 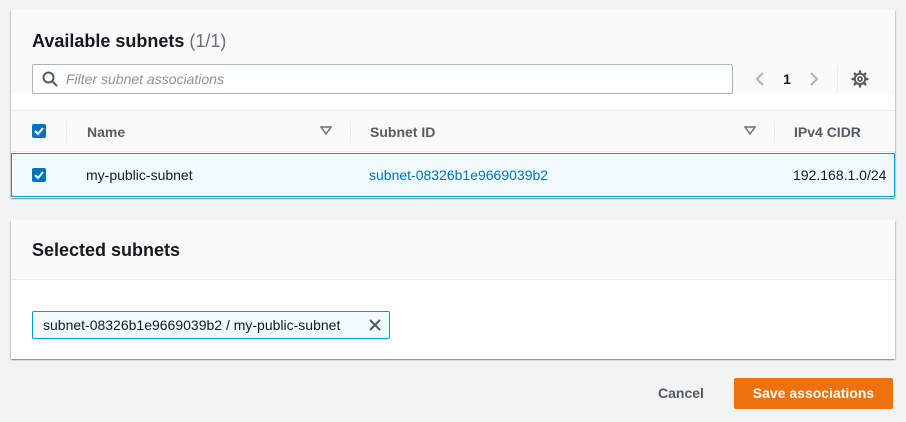 I want to click on select-all-checkbox, so click(x=39, y=131).